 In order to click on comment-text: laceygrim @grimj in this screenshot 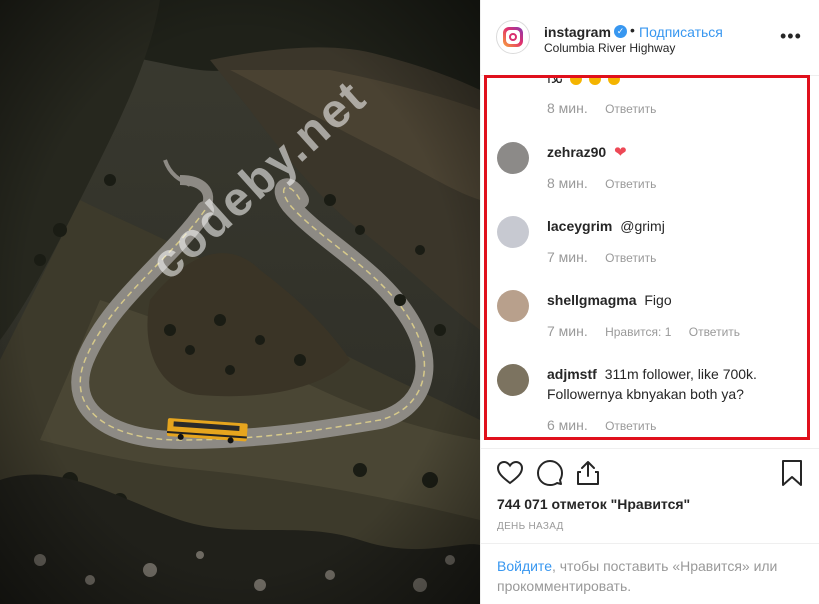, I will do `click(674, 226)`.